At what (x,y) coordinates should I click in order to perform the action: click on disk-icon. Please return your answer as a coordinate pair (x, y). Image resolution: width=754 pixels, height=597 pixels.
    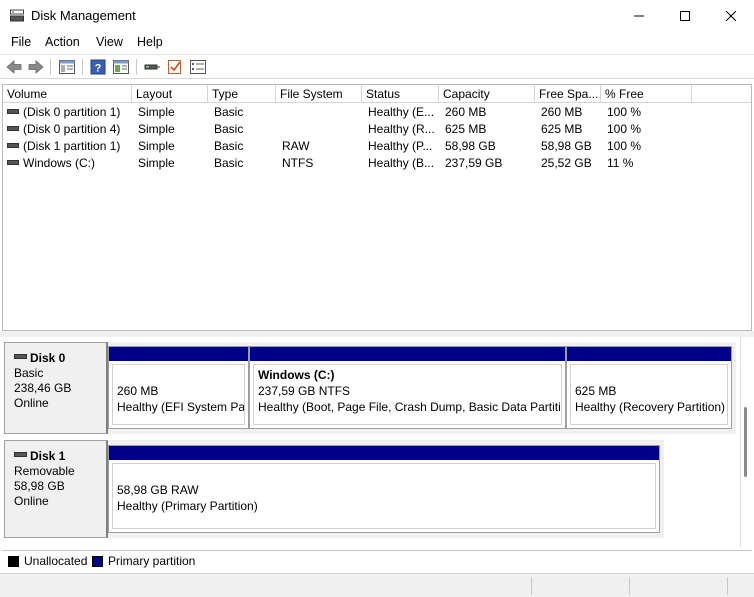
    Looking at the image, I should click on (20, 357).